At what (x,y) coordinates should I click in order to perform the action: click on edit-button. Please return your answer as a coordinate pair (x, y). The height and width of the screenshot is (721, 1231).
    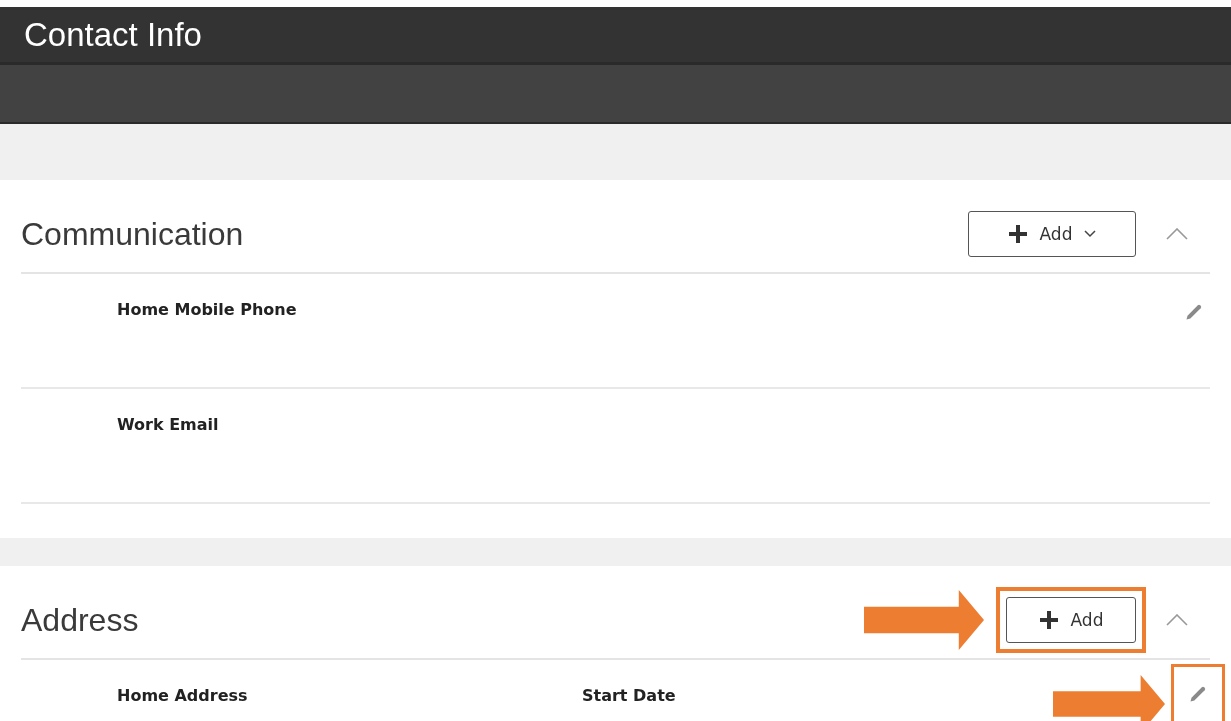
    Looking at the image, I should click on (1198, 692).